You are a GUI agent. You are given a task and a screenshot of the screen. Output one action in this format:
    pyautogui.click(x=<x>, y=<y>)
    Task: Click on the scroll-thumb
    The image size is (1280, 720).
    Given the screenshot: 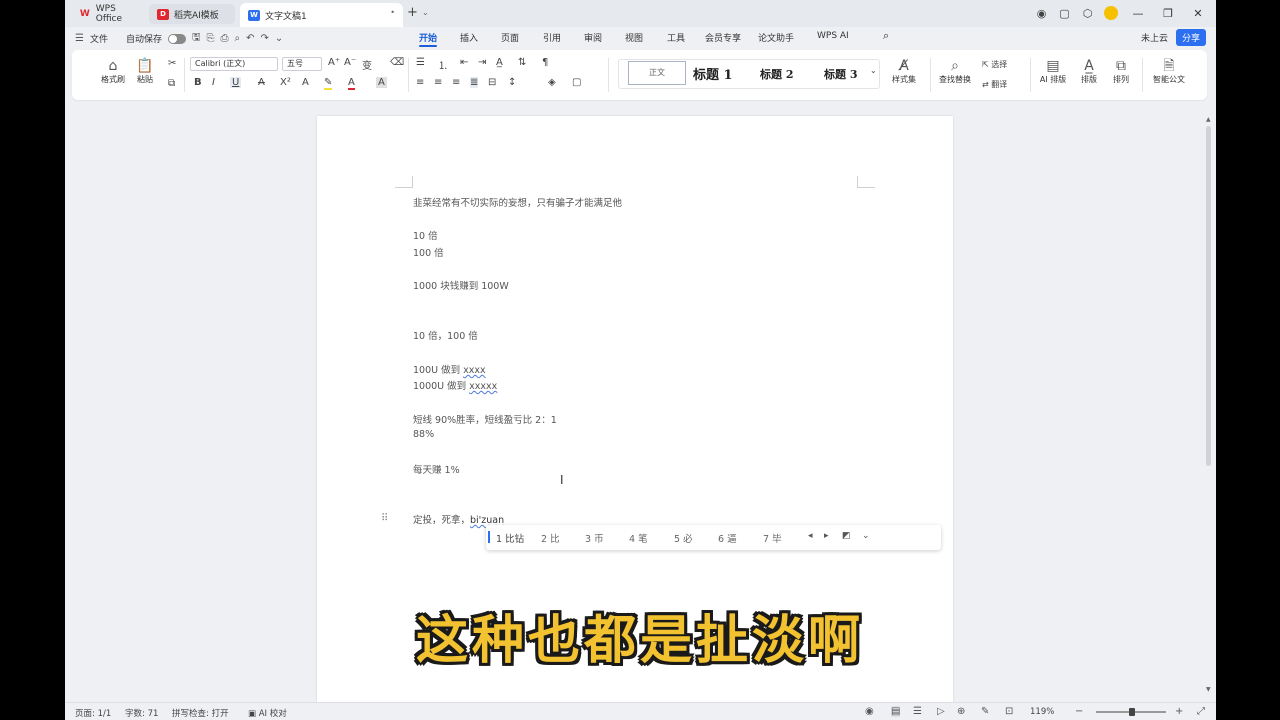 What is the action you would take?
    pyautogui.click(x=1208, y=296)
    